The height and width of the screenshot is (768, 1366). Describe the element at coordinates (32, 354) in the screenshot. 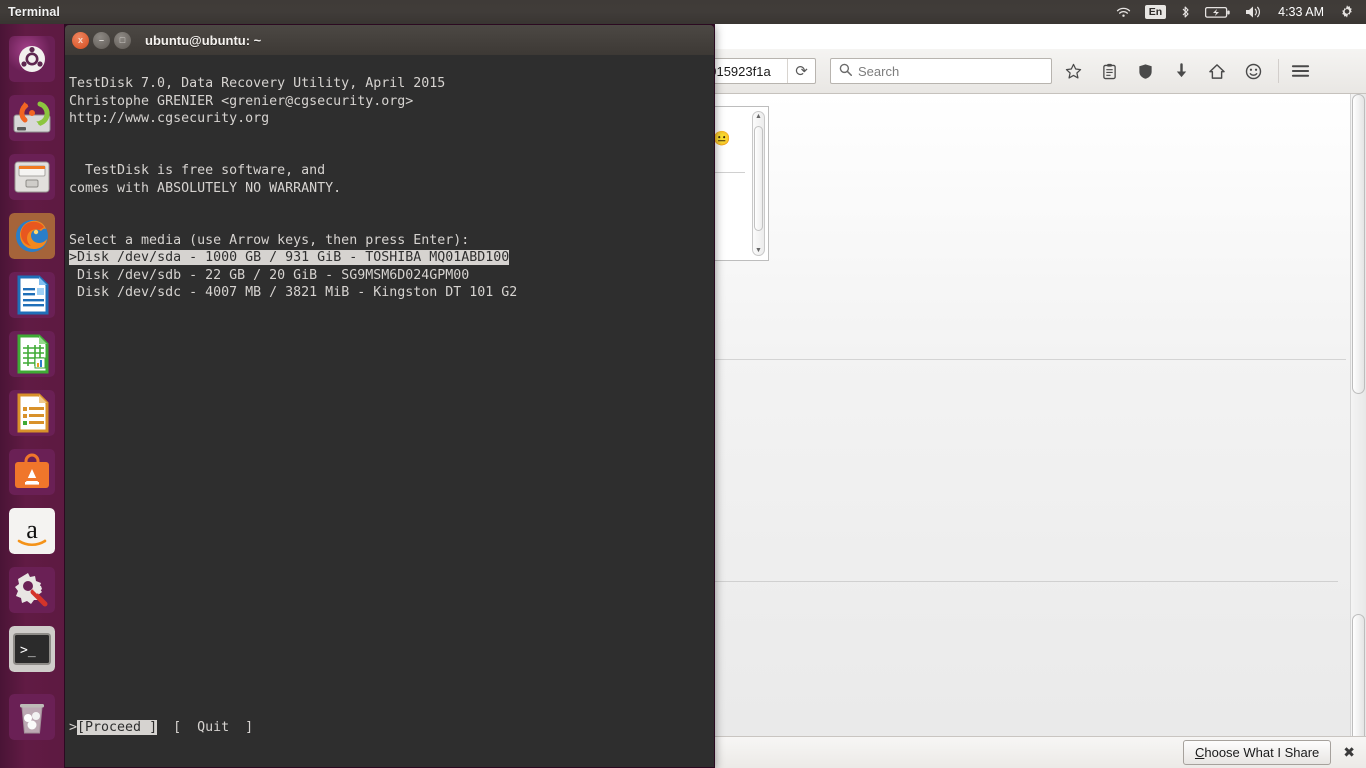

I see `sidebar-item-libreoffice-calc` at that location.